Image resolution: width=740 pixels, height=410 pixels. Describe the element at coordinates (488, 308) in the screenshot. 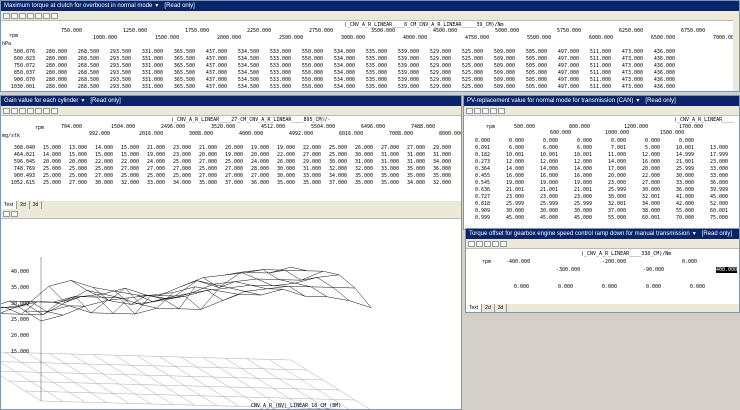

I see `tab-2d: 2d` at that location.